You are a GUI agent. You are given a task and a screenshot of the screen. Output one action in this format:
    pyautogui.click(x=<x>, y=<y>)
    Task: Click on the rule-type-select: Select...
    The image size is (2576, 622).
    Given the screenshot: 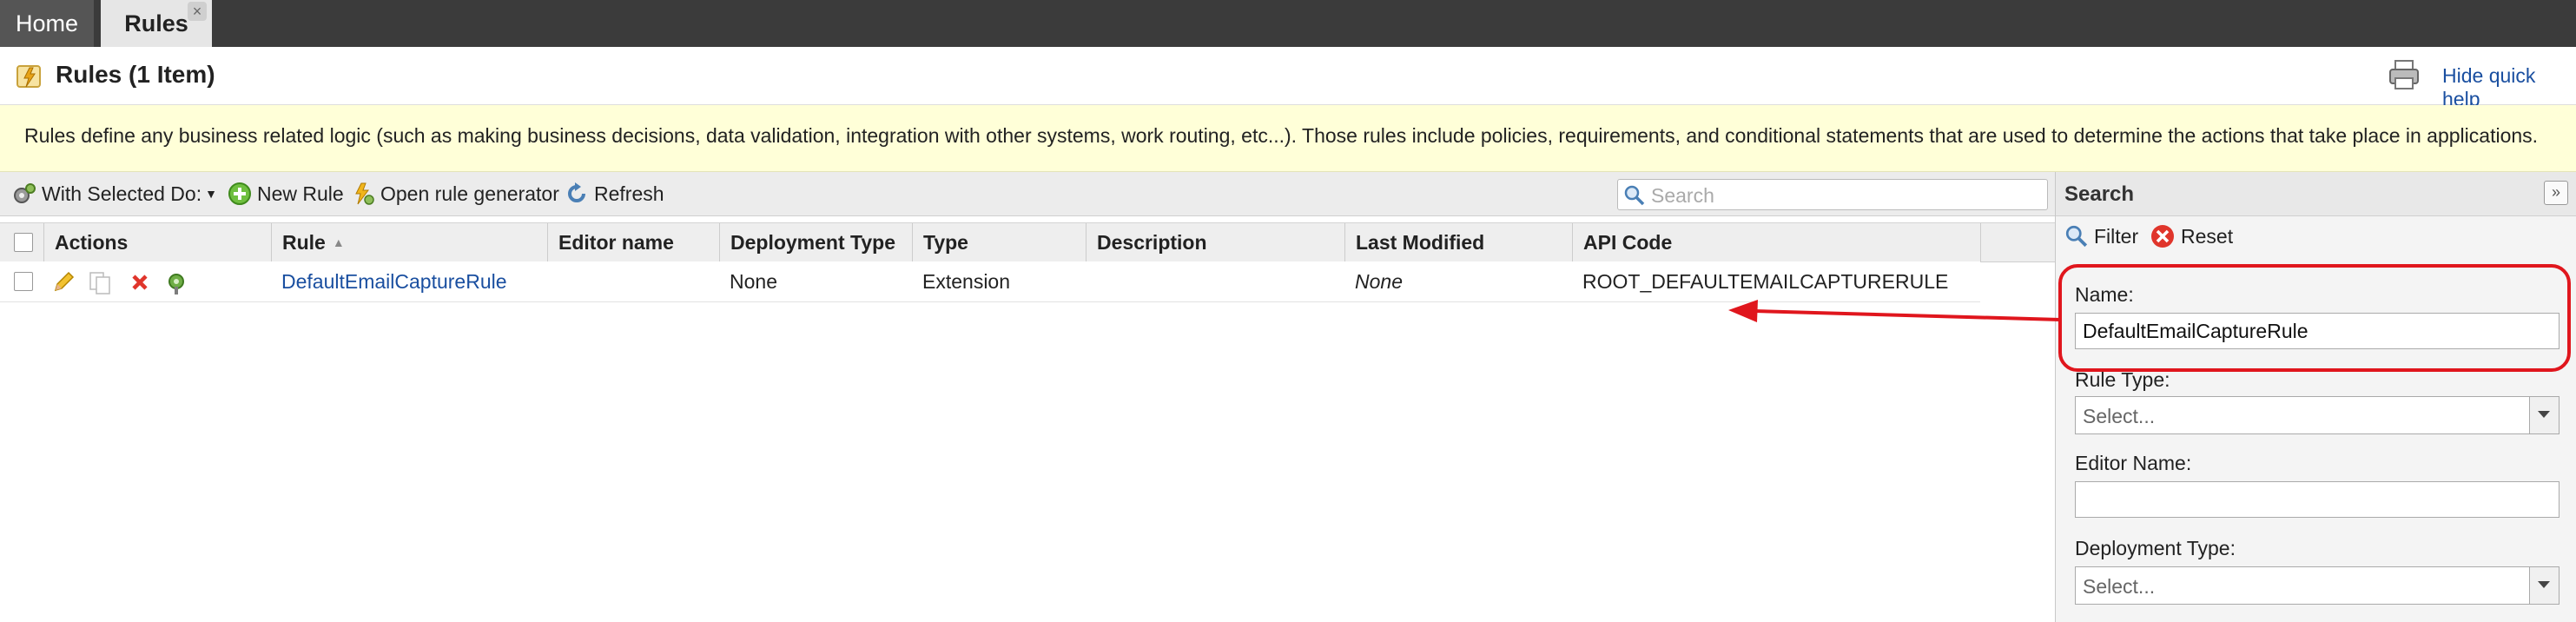 What is the action you would take?
    pyautogui.click(x=2317, y=415)
    